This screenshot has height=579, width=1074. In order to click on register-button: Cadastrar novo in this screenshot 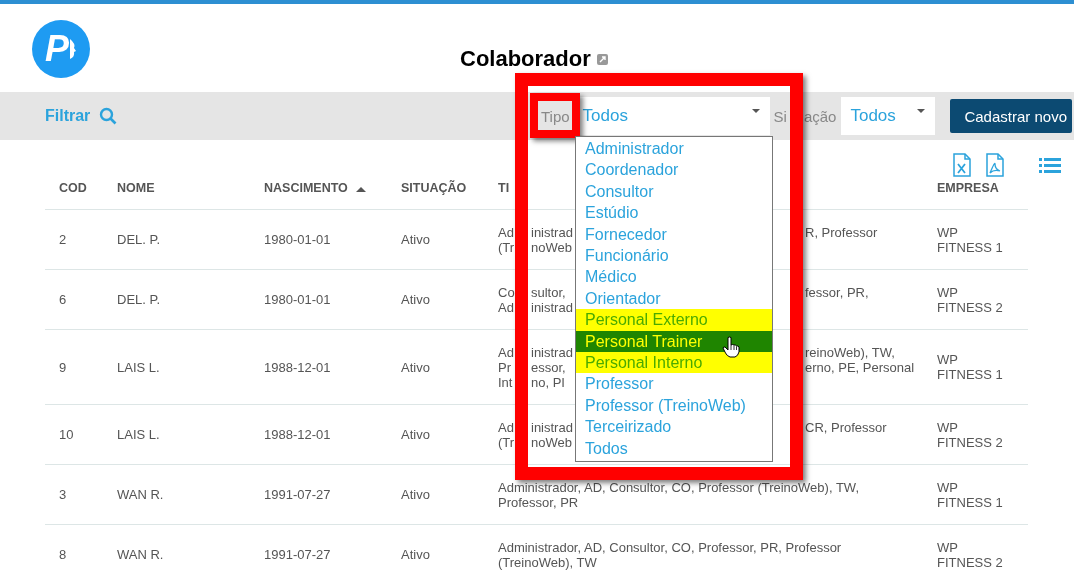, I will do `click(1011, 116)`.